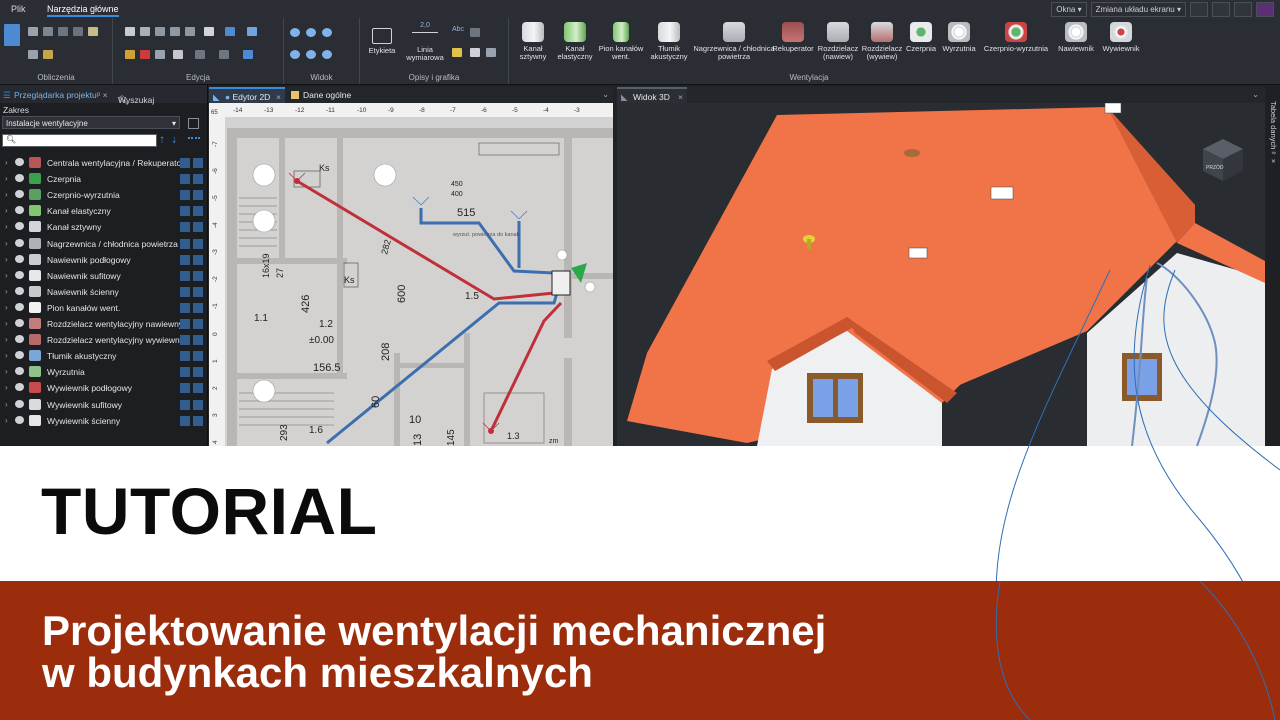 The width and height of the screenshot is (1280, 720). What do you see at coordinates (175, 31) in the screenshot?
I see `rotate-icon` at bounding box center [175, 31].